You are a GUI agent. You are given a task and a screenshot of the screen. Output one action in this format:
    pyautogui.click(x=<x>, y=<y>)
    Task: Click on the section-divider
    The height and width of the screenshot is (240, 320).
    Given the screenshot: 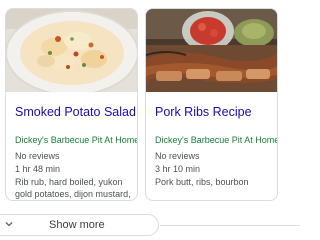 What is the action you would take?
    pyautogui.click(x=230, y=225)
    